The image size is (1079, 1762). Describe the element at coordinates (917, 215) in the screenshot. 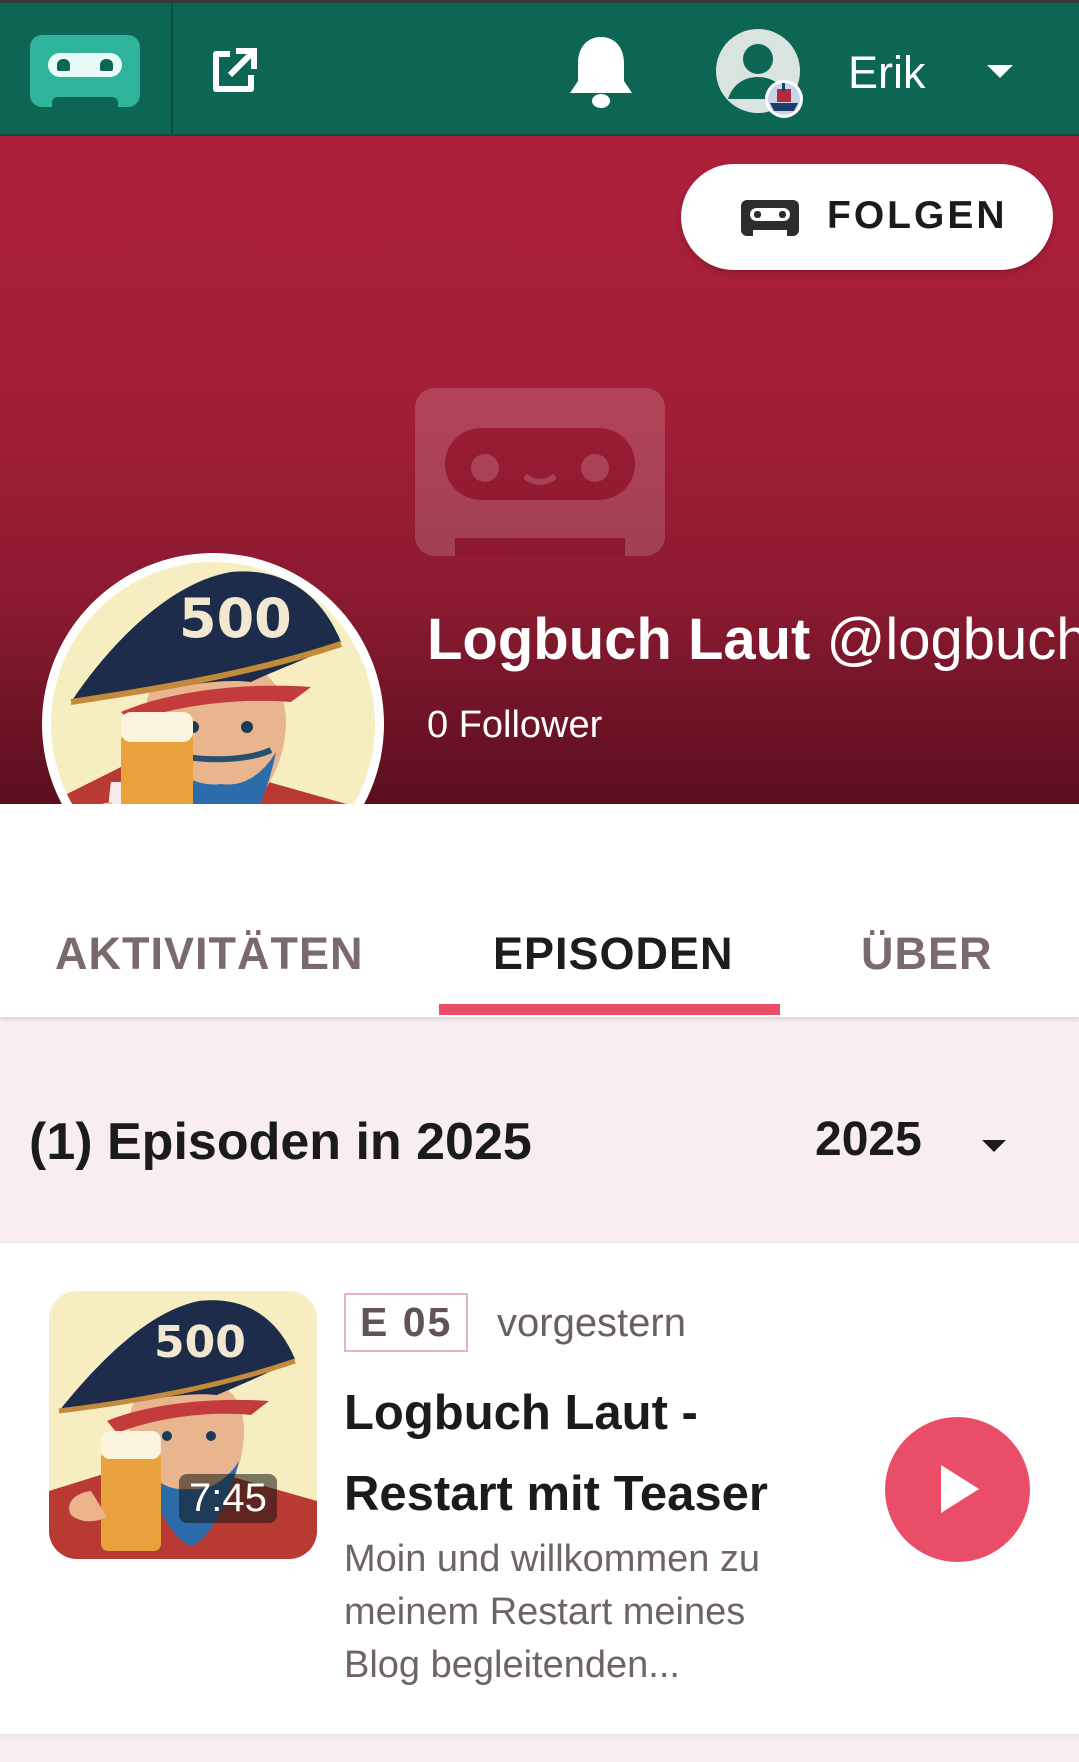

I see `follow-button-label: FOLGEN` at that location.